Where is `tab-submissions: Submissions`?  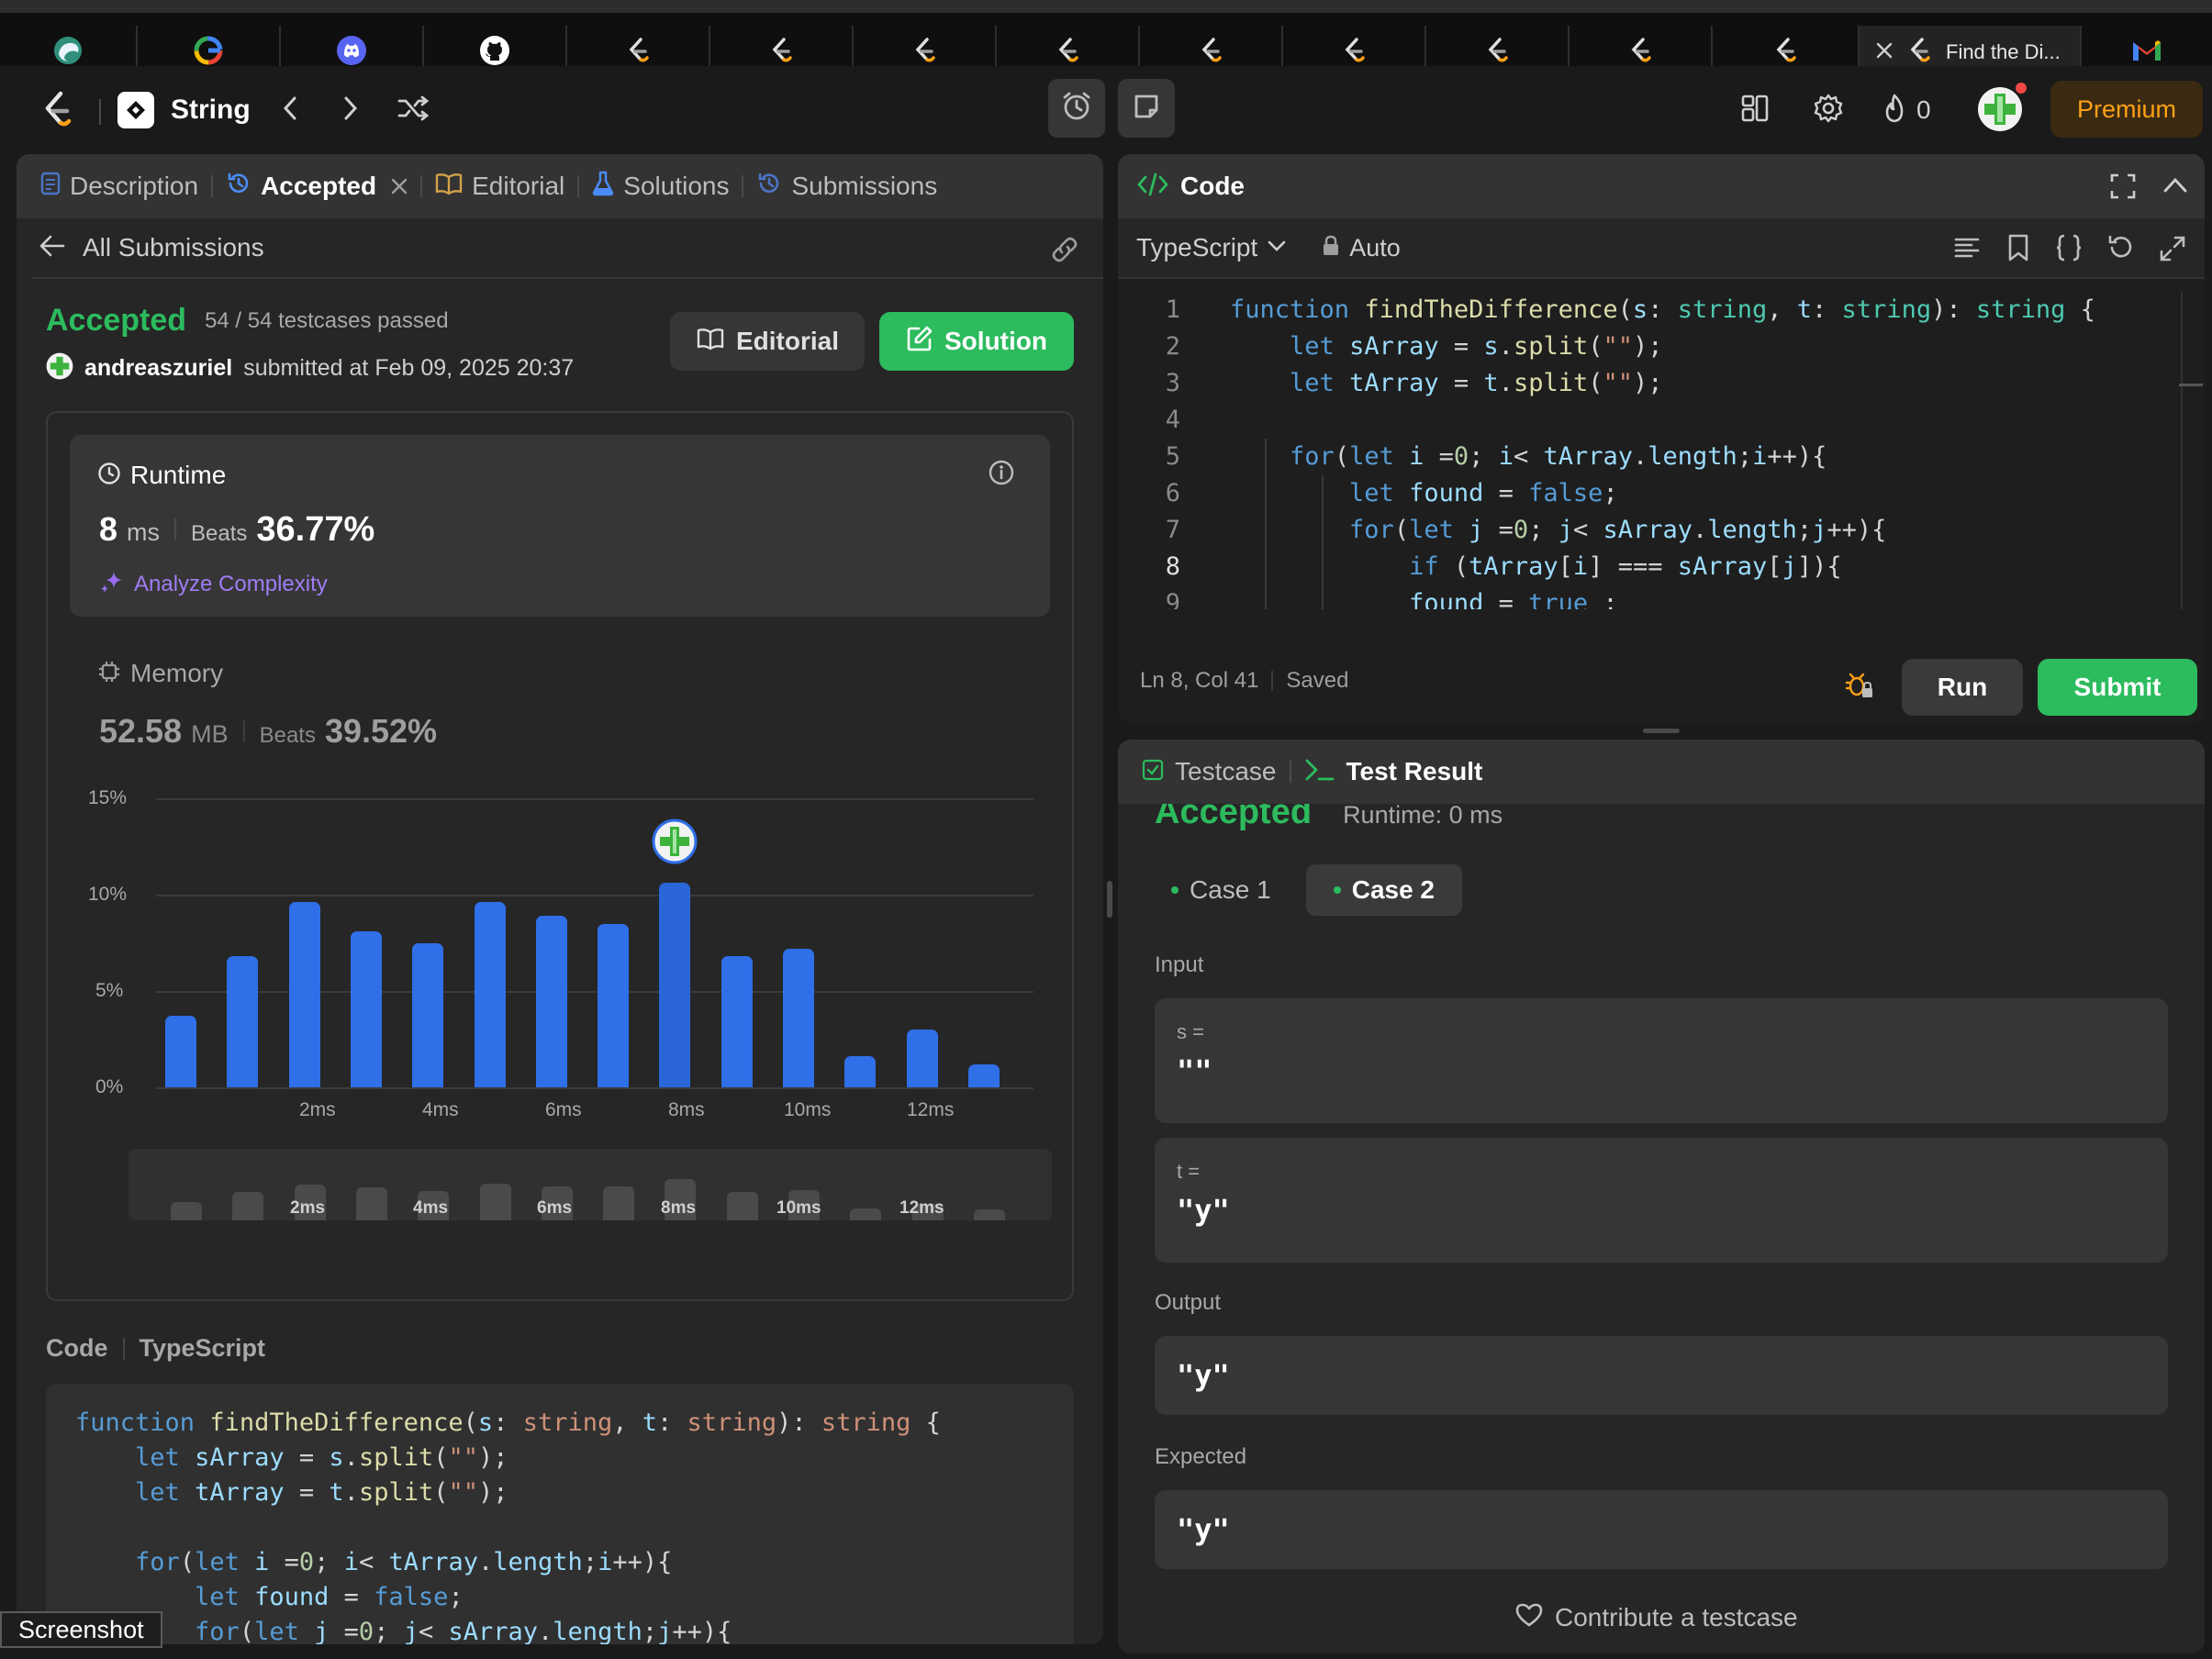 tab-submissions: Submissions is located at coordinates (846, 187).